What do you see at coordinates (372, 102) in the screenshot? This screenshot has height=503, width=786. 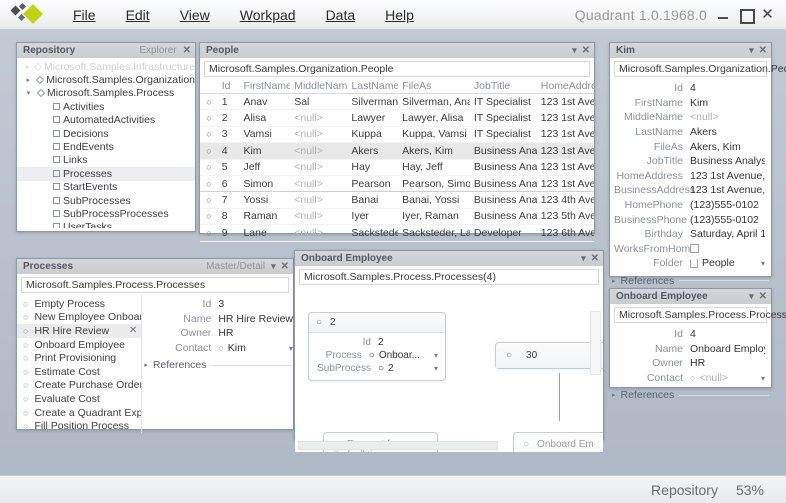 I see `table-cell: Silverman` at bounding box center [372, 102].